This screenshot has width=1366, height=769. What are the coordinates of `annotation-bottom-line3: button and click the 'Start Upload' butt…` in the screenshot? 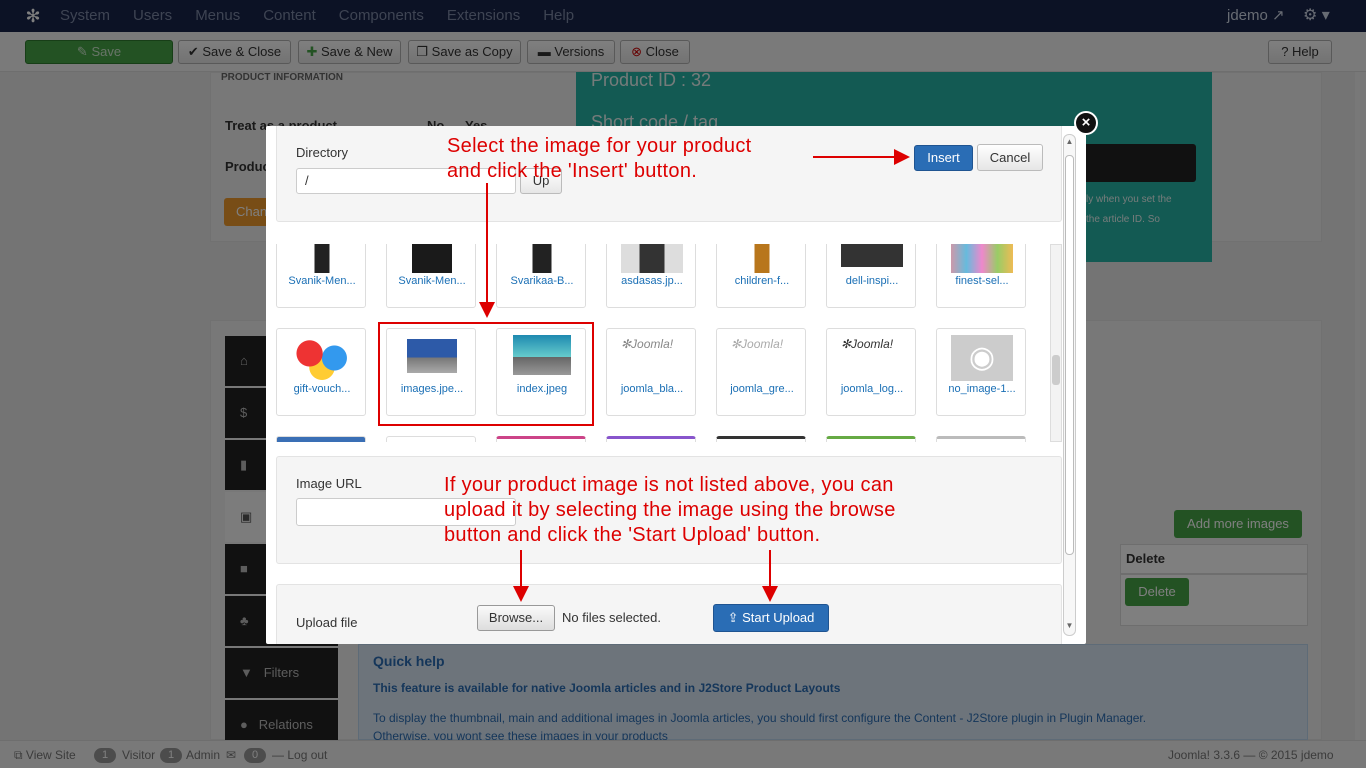 It's located at (632, 535).